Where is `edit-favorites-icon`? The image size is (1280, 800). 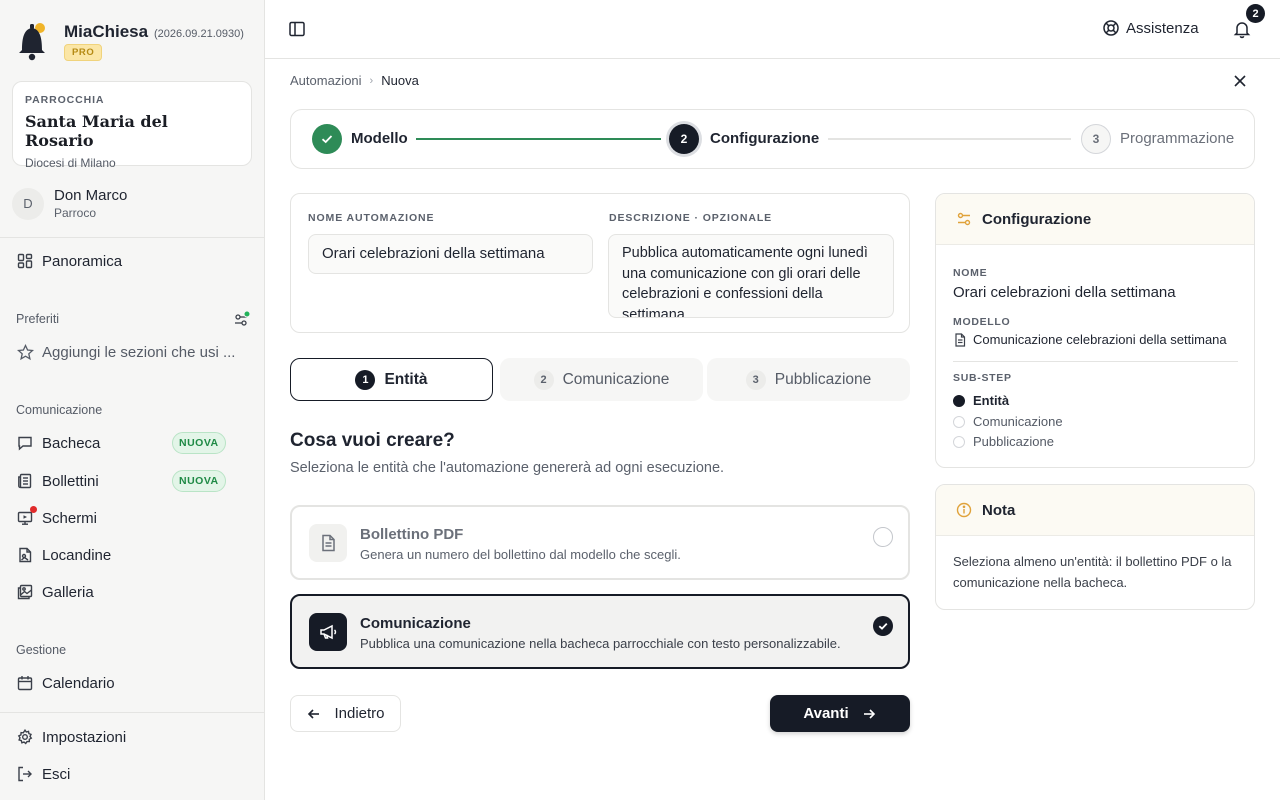
edit-favorites-icon is located at coordinates (242, 319).